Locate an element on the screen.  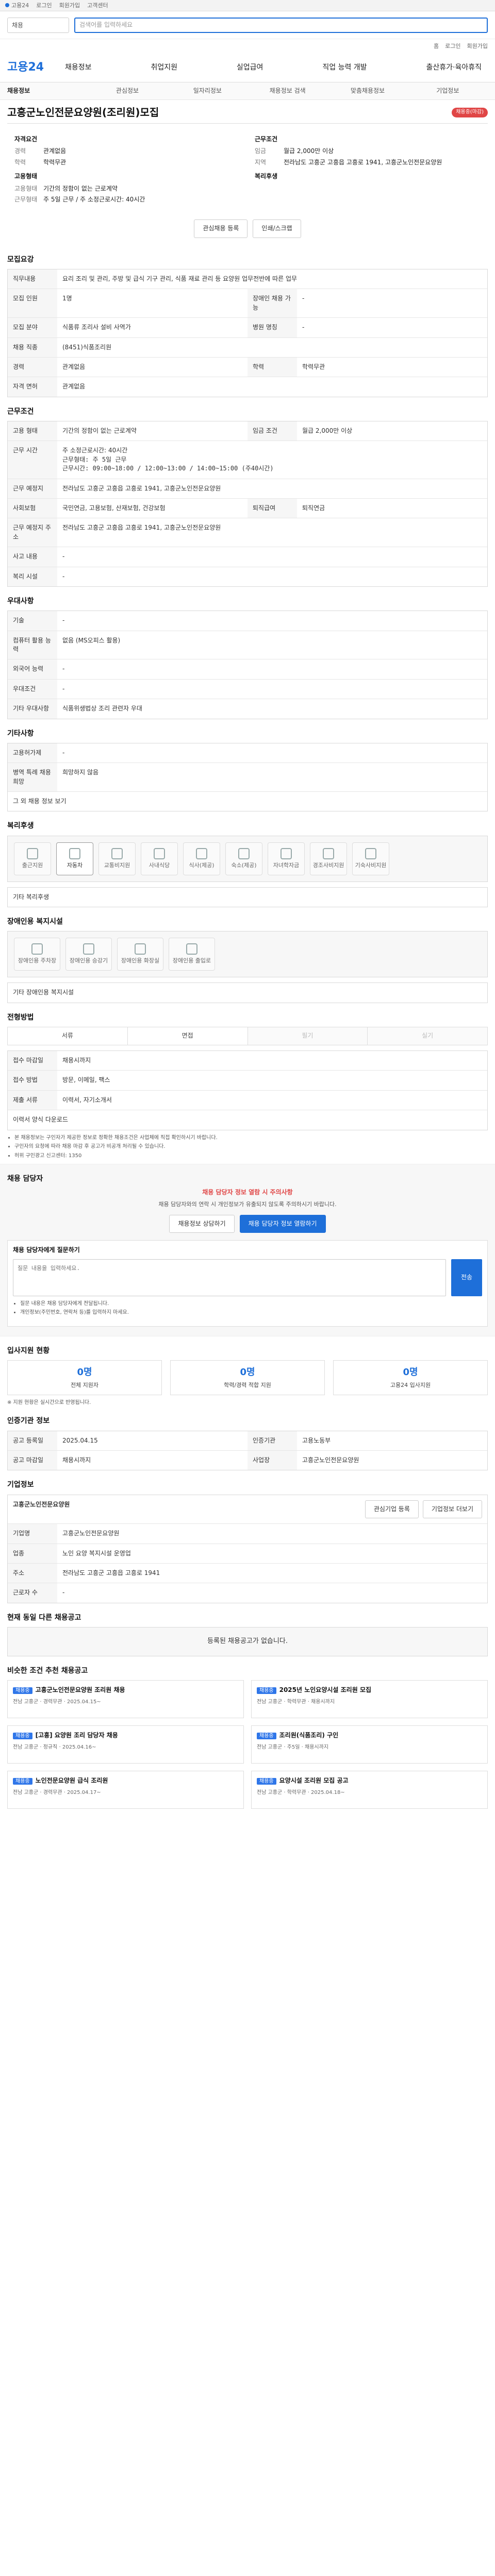
pref-k: 우대조건 is located at coordinates (32, 689).